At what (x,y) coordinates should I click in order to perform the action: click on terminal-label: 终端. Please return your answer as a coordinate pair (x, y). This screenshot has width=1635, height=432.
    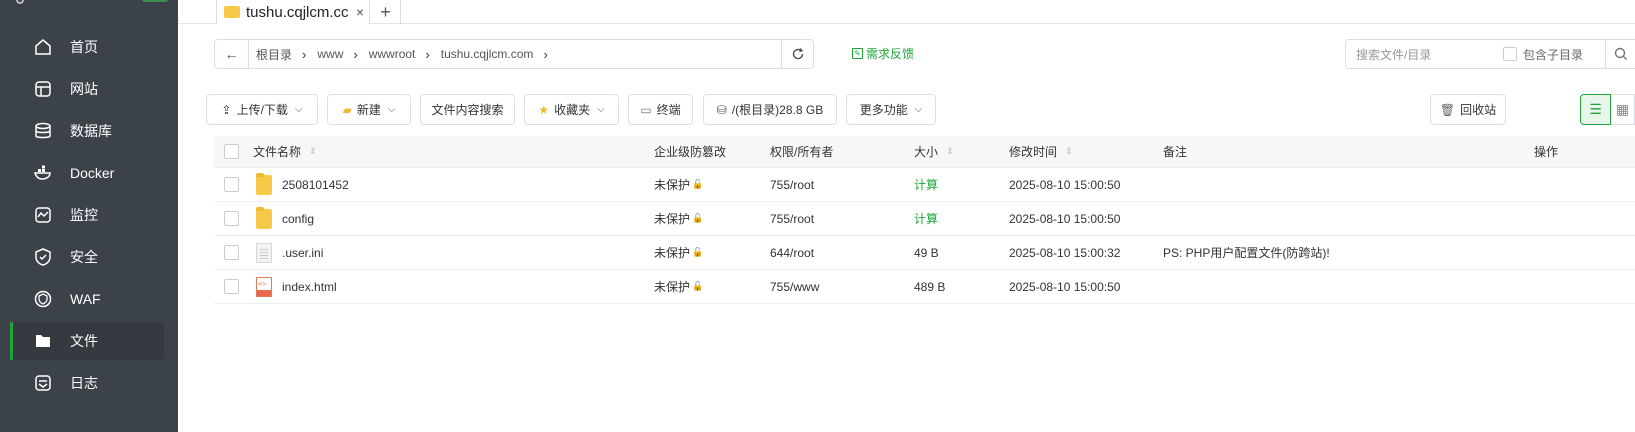
    Looking at the image, I should click on (668, 110).